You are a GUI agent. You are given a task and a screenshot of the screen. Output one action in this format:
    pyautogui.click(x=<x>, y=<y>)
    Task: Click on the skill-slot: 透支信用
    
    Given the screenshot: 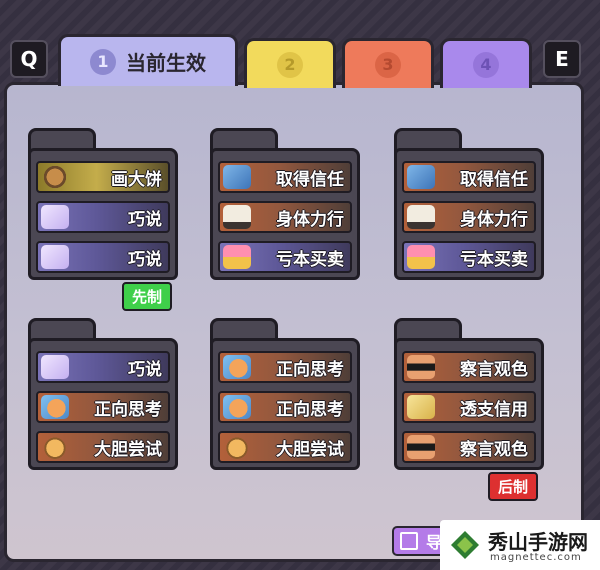 What is the action you would take?
    pyautogui.click(x=469, y=407)
    